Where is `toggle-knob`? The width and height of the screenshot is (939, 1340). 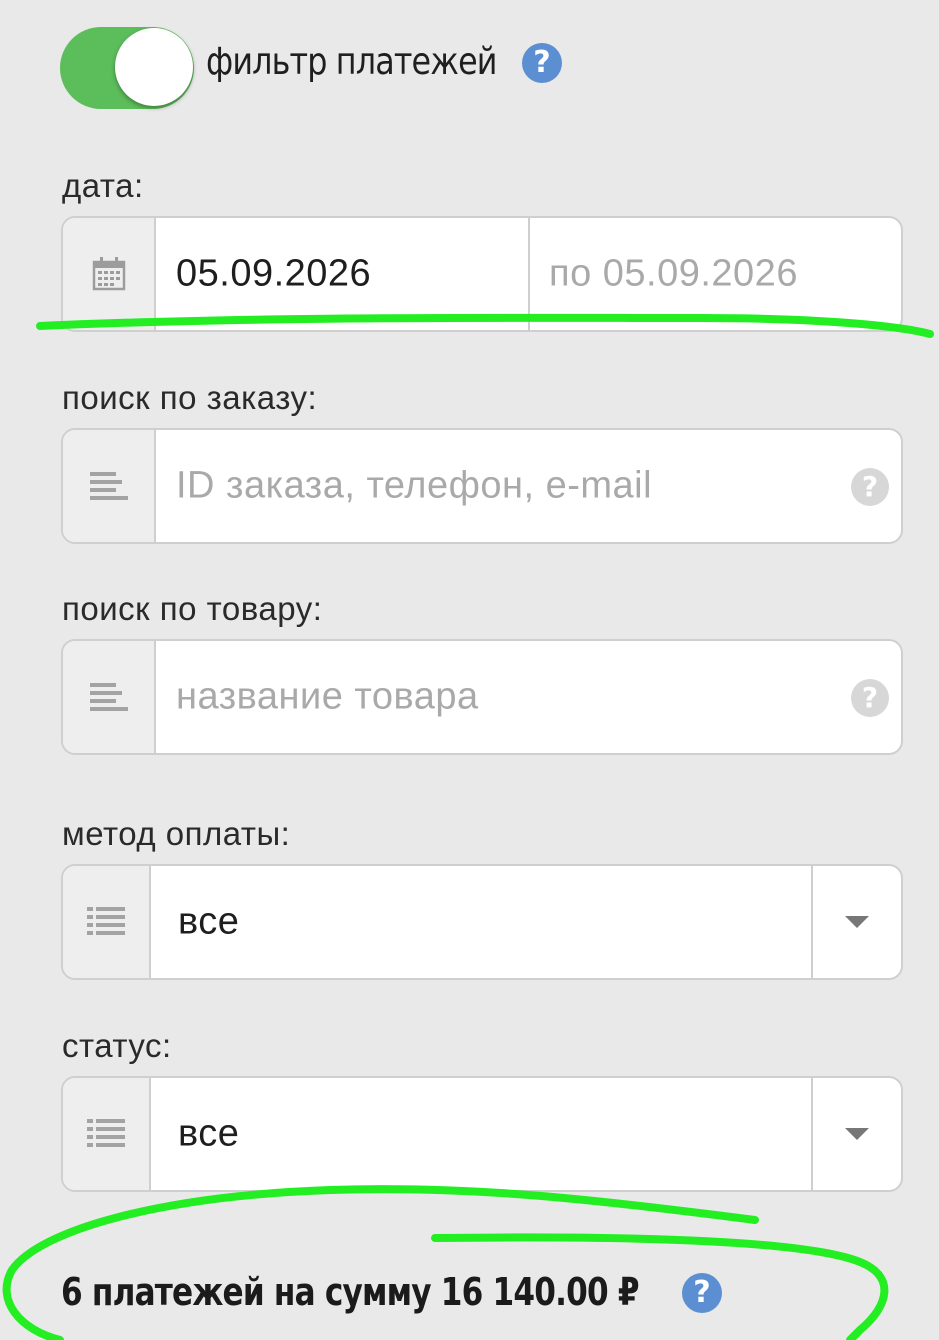
toggle-knob is located at coordinates (154, 67).